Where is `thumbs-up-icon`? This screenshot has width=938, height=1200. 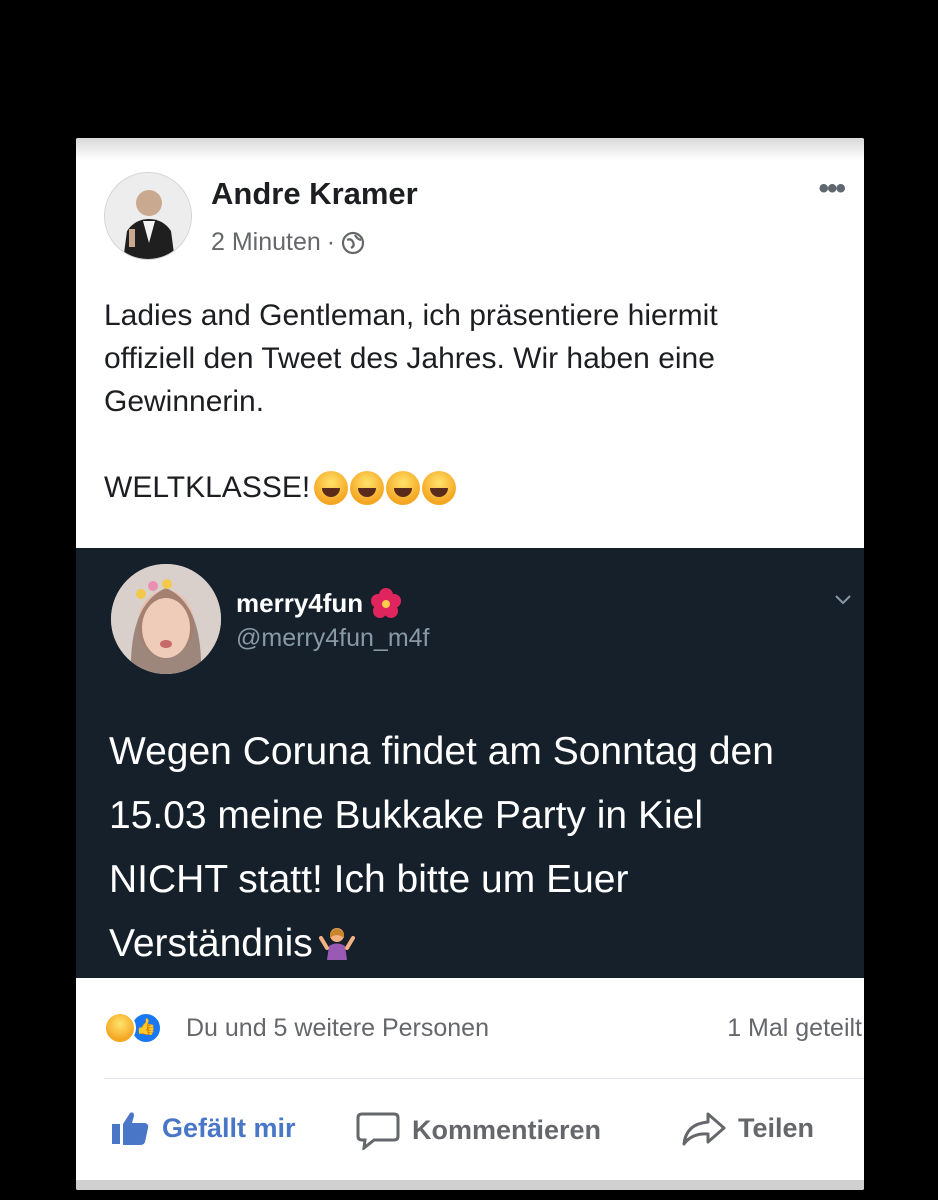 thumbs-up-icon is located at coordinates (130, 1128).